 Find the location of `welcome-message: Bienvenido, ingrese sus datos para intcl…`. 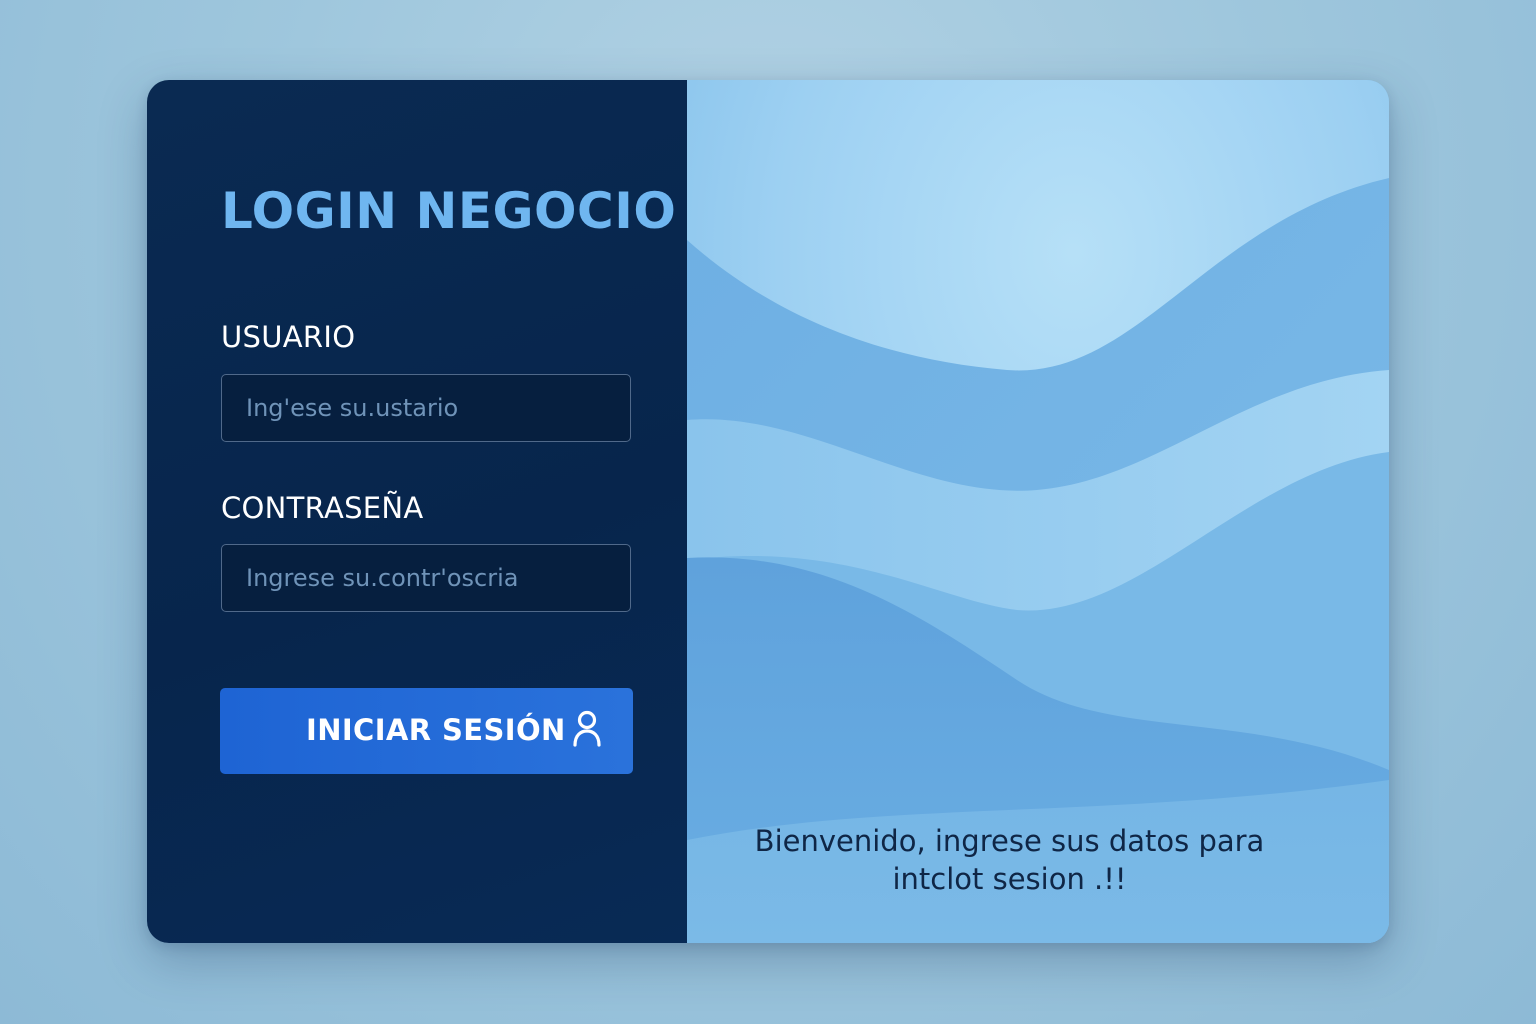

welcome-message: Bienvenido, ingrese sus datos para intcl… is located at coordinates (1009, 860).